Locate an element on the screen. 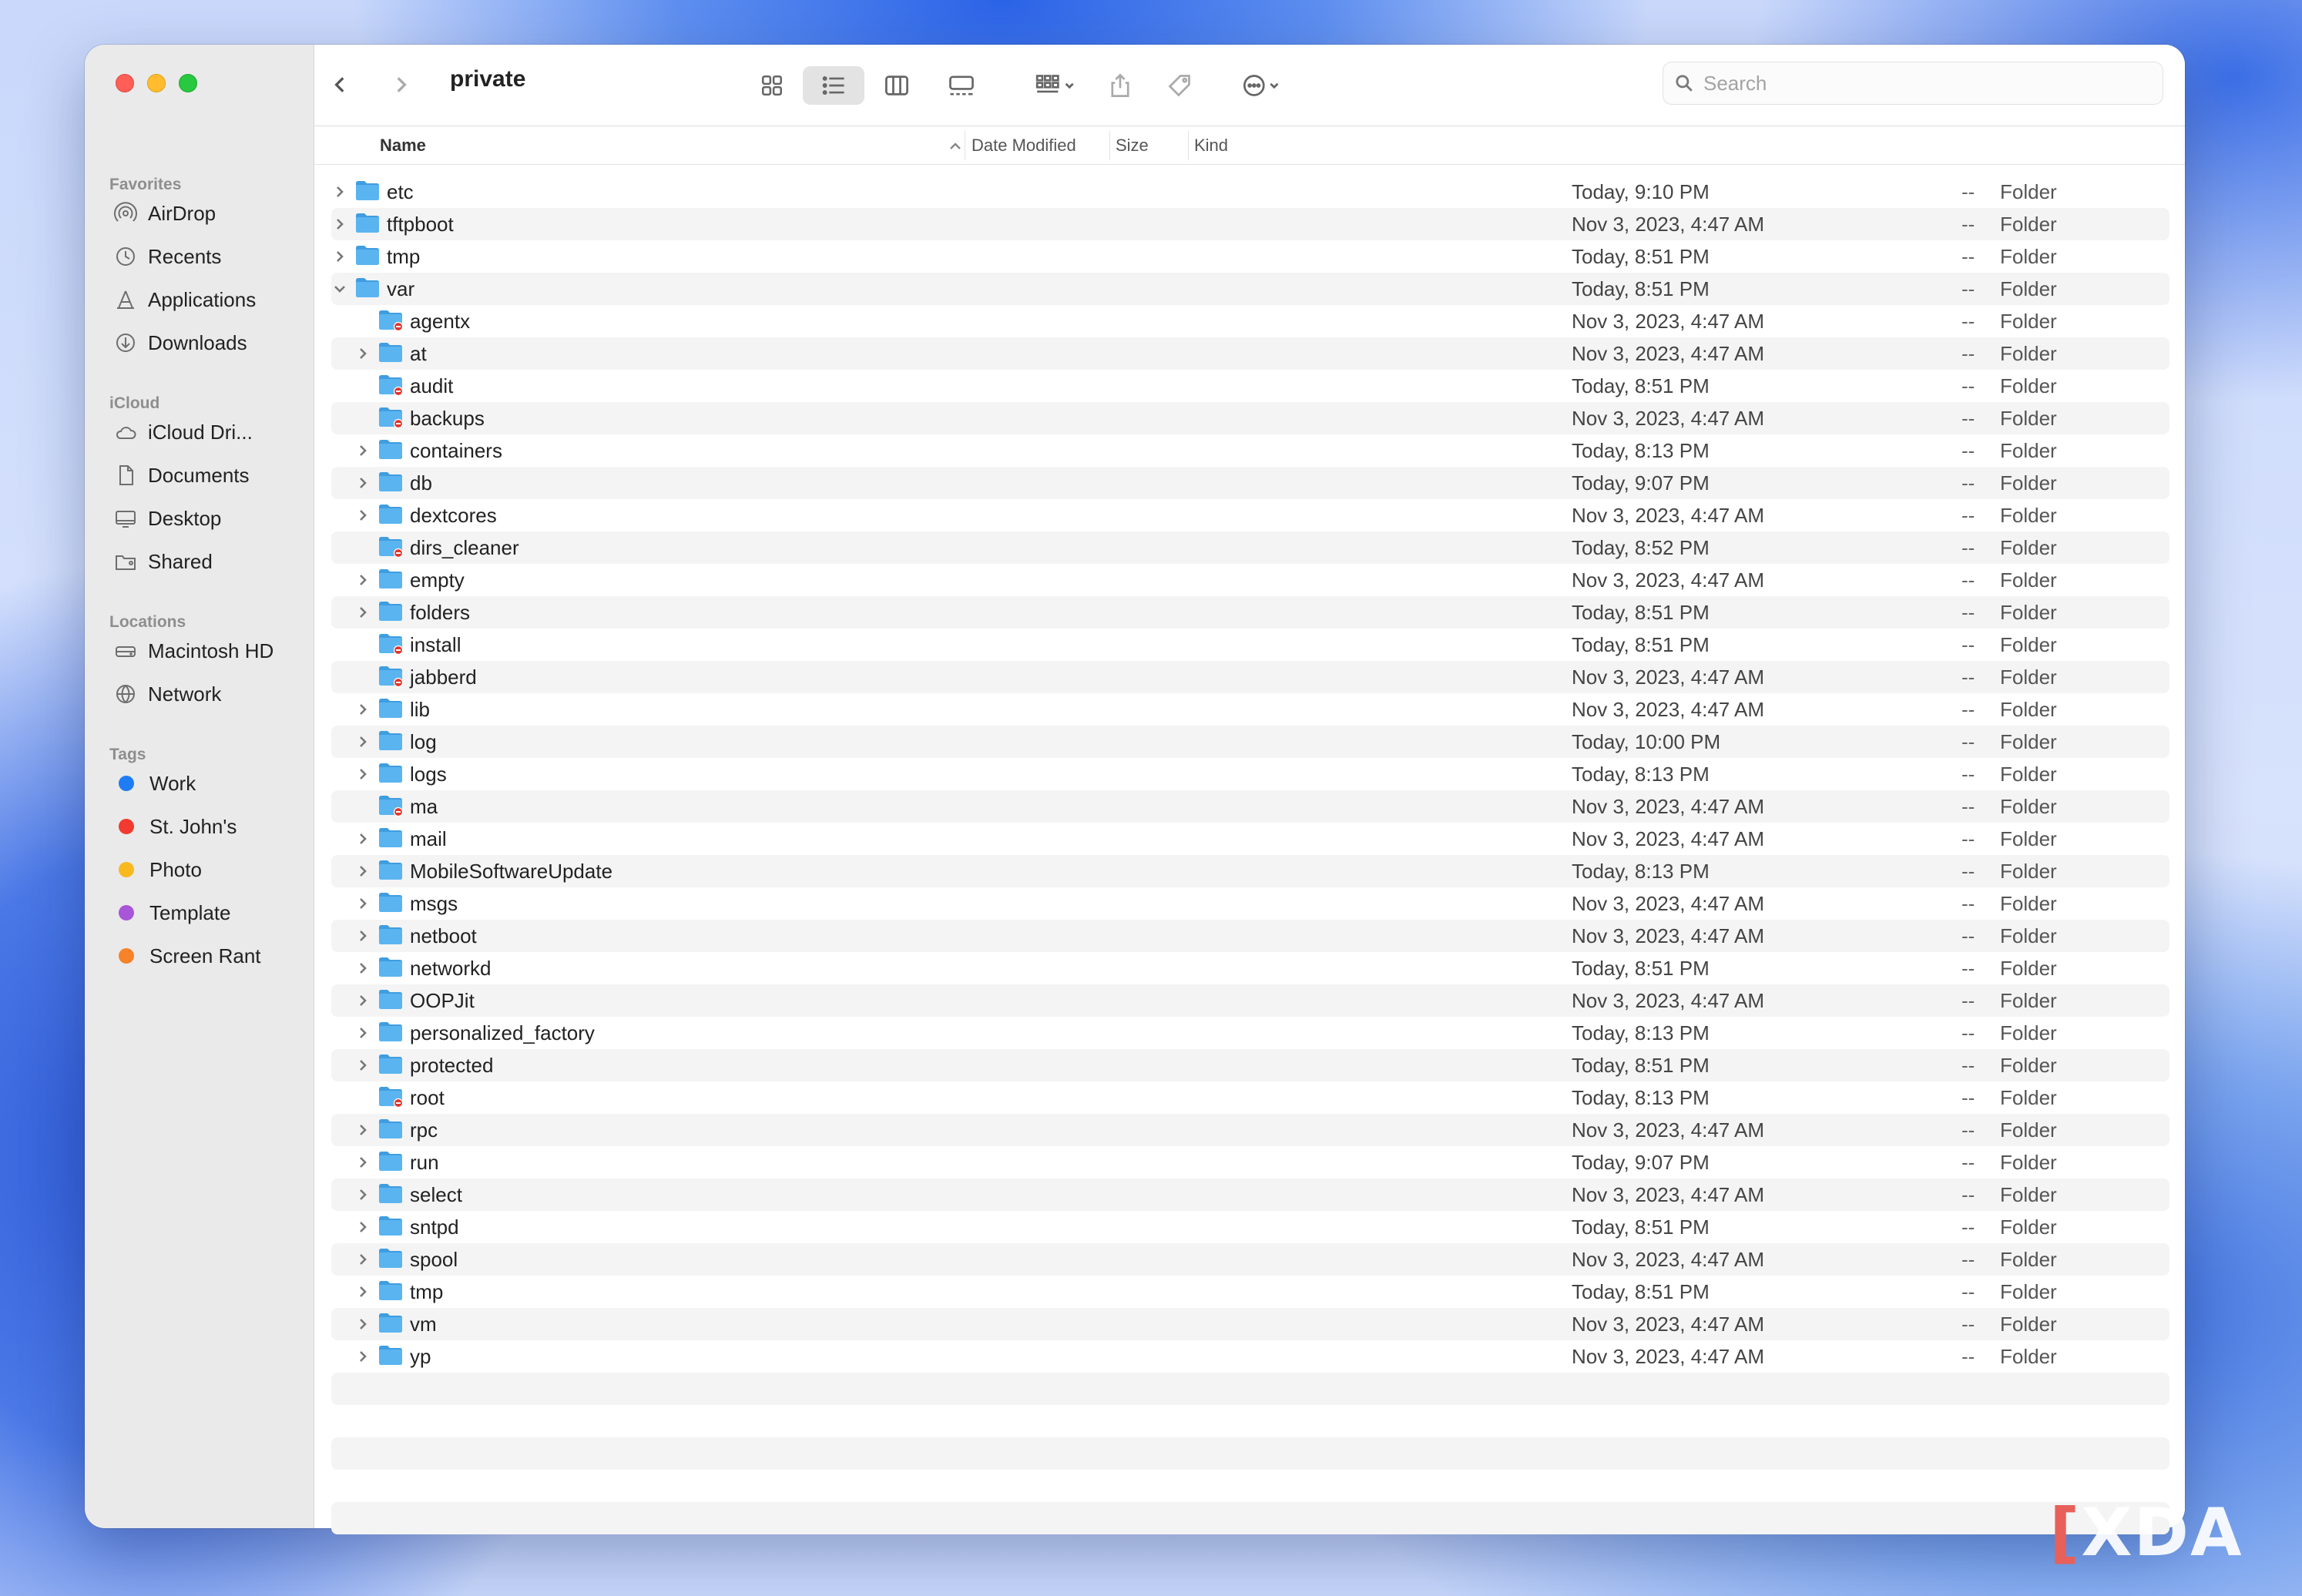 The image size is (2302, 1596). sidebar-item-airdrop: AirDrop is located at coordinates (208, 213).